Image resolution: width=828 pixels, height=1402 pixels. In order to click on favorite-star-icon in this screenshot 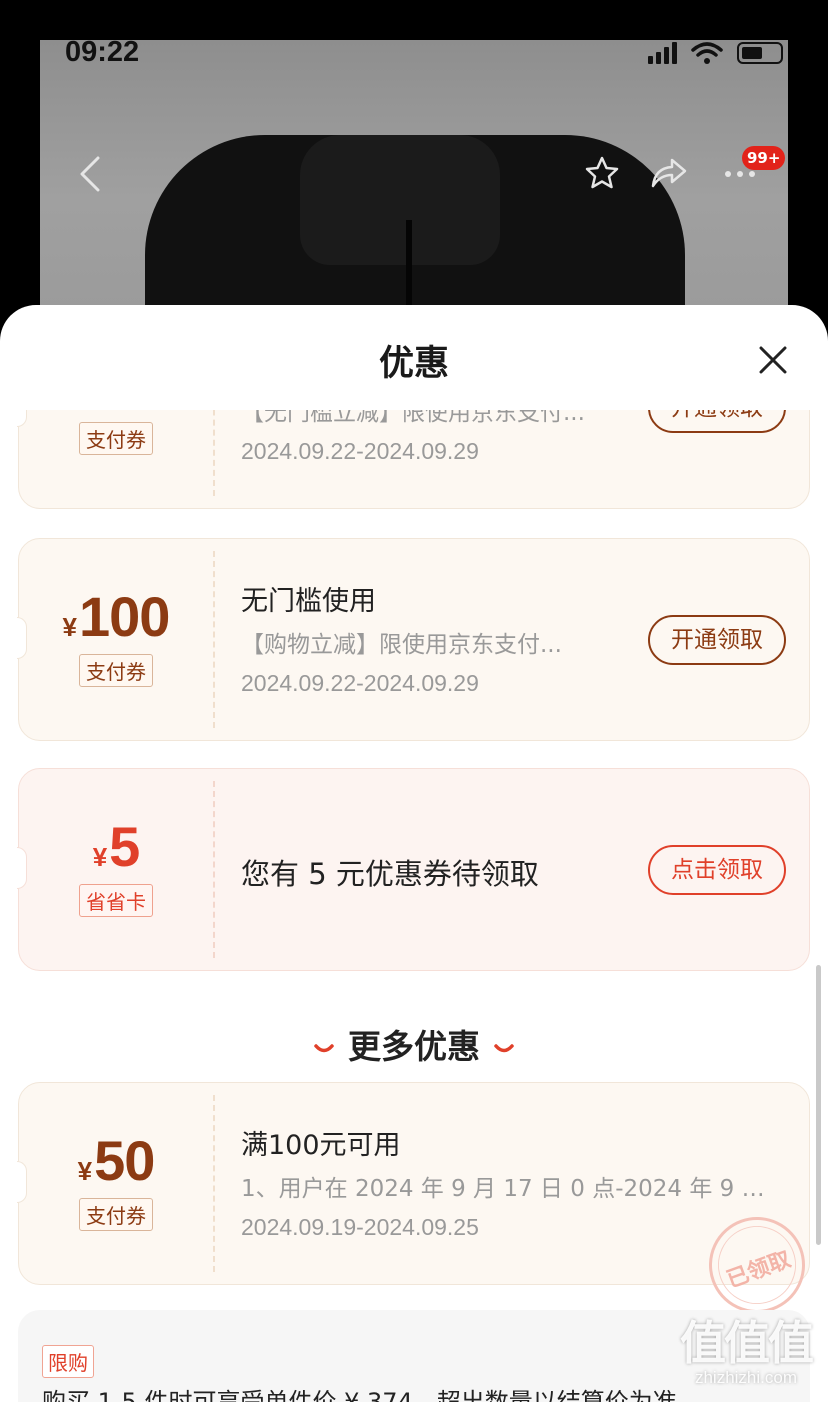, I will do `click(602, 173)`.